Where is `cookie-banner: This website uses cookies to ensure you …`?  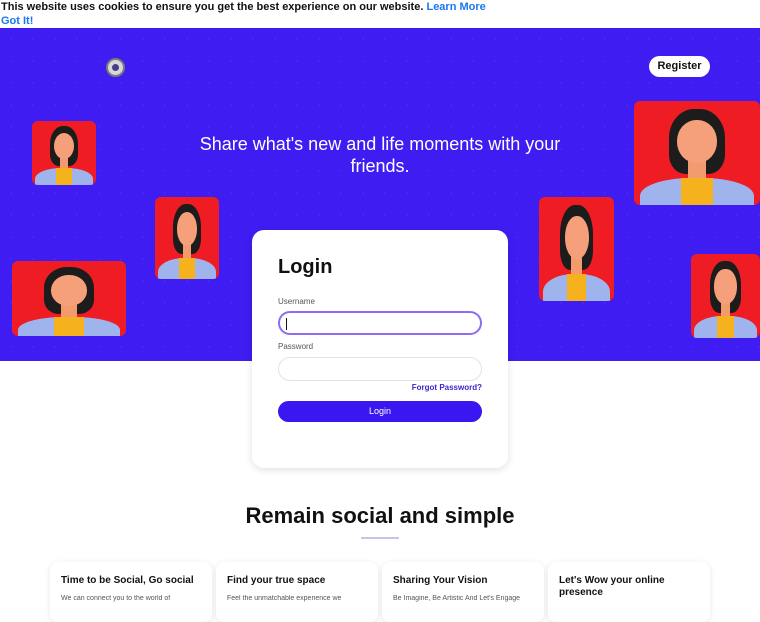 cookie-banner: This website uses cookies to ensure you … is located at coordinates (380, 14).